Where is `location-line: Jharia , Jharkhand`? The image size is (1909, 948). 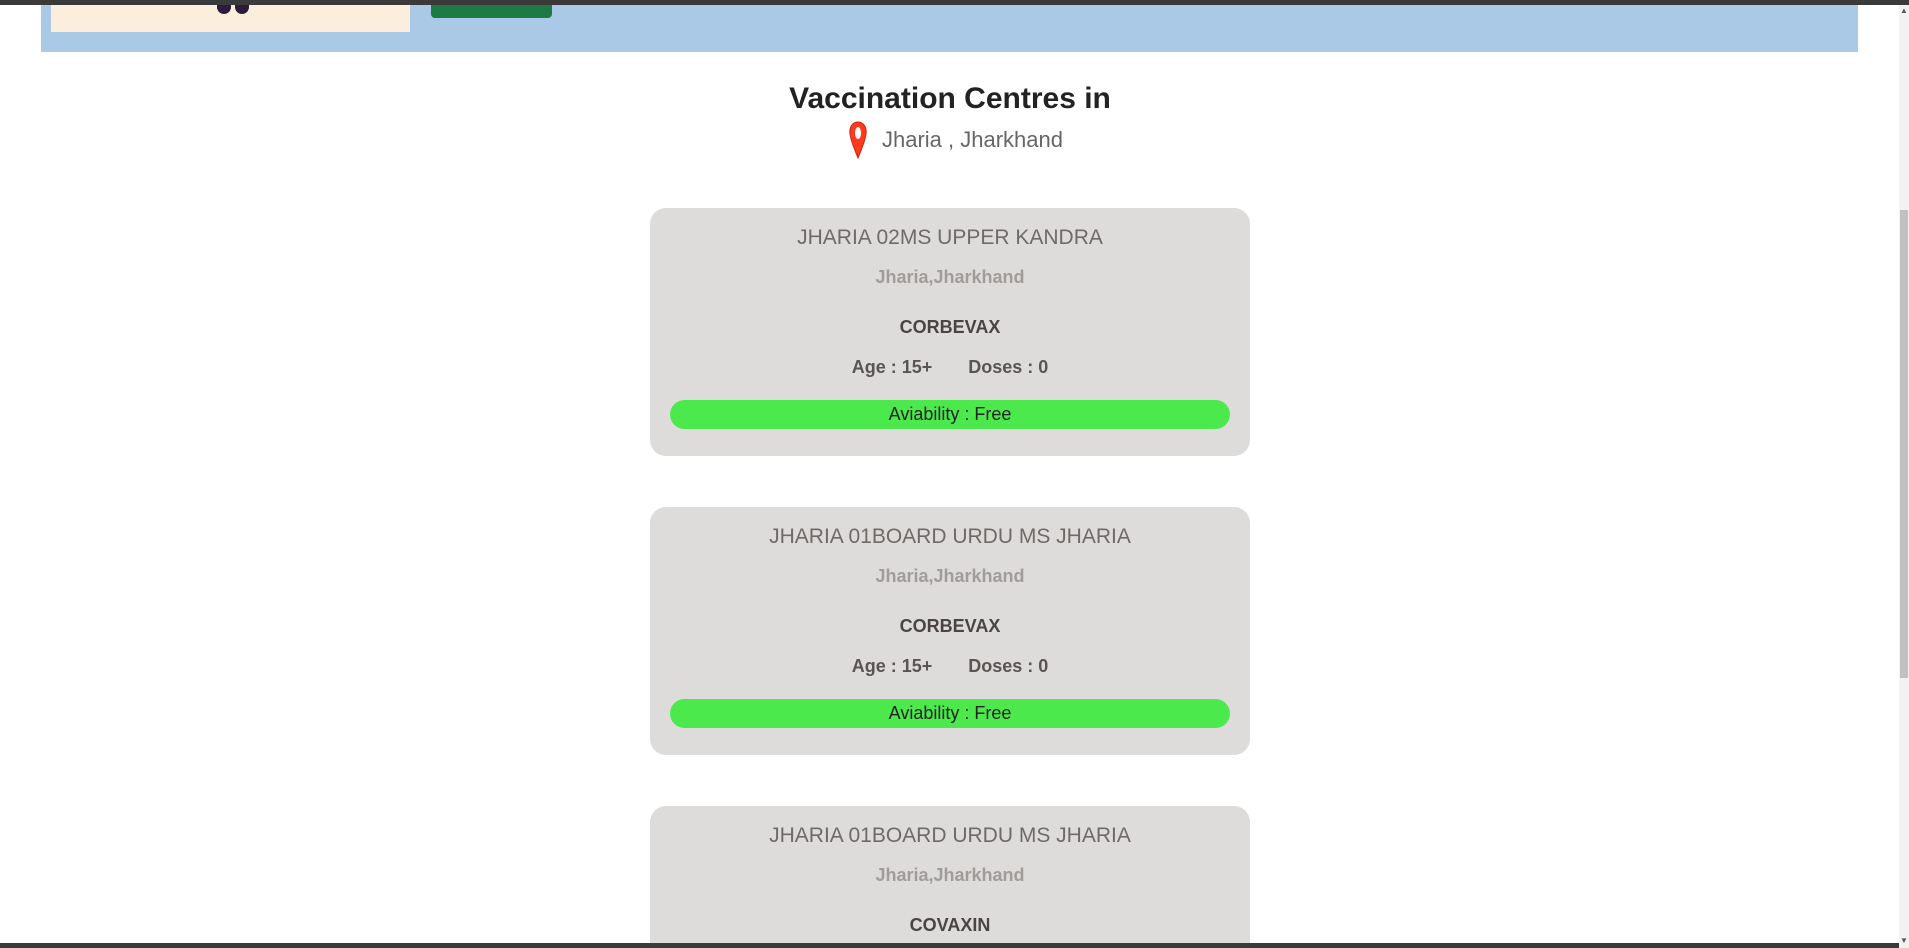
location-line: Jharia , Jharkhand is located at coordinates (955, 140).